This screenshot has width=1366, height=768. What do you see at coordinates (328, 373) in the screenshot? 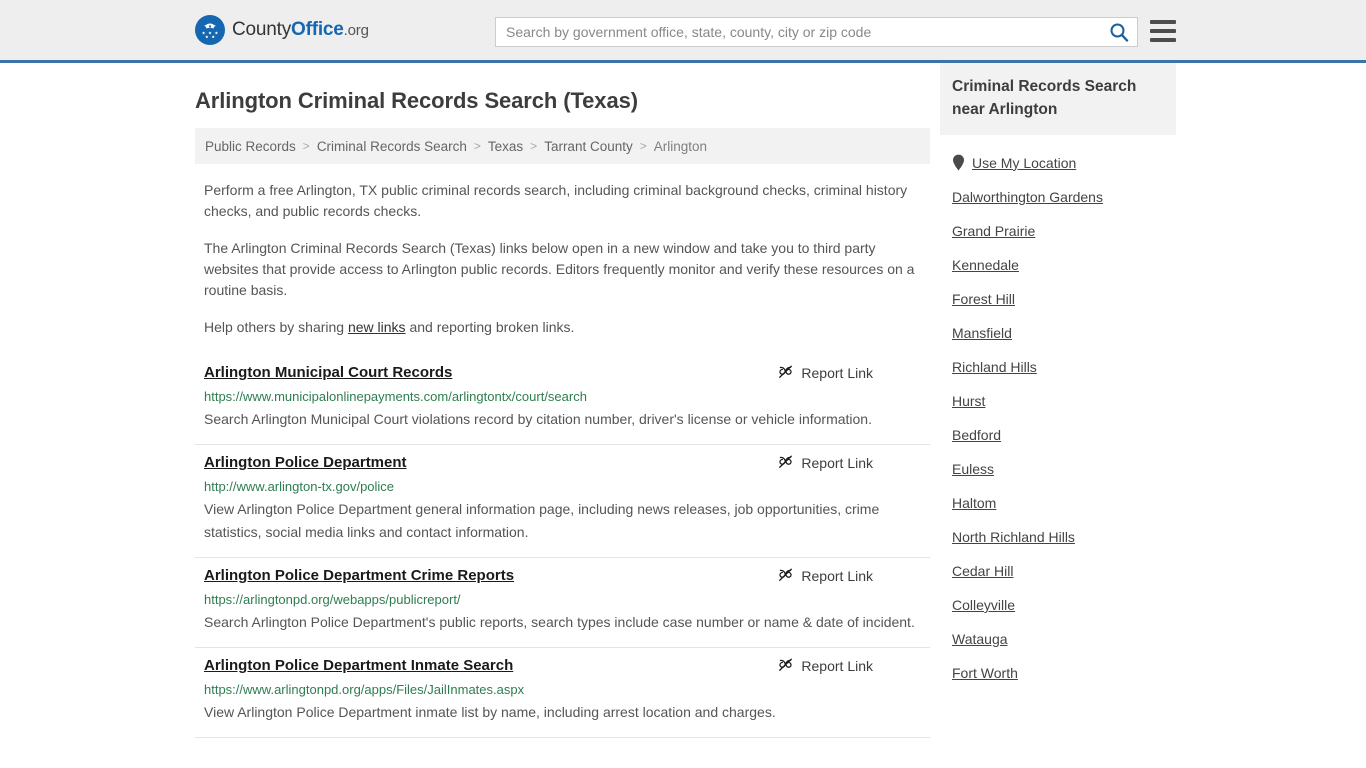
I see `result-title-link: Arlington Municipal Court Records` at bounding box center [328, 373].